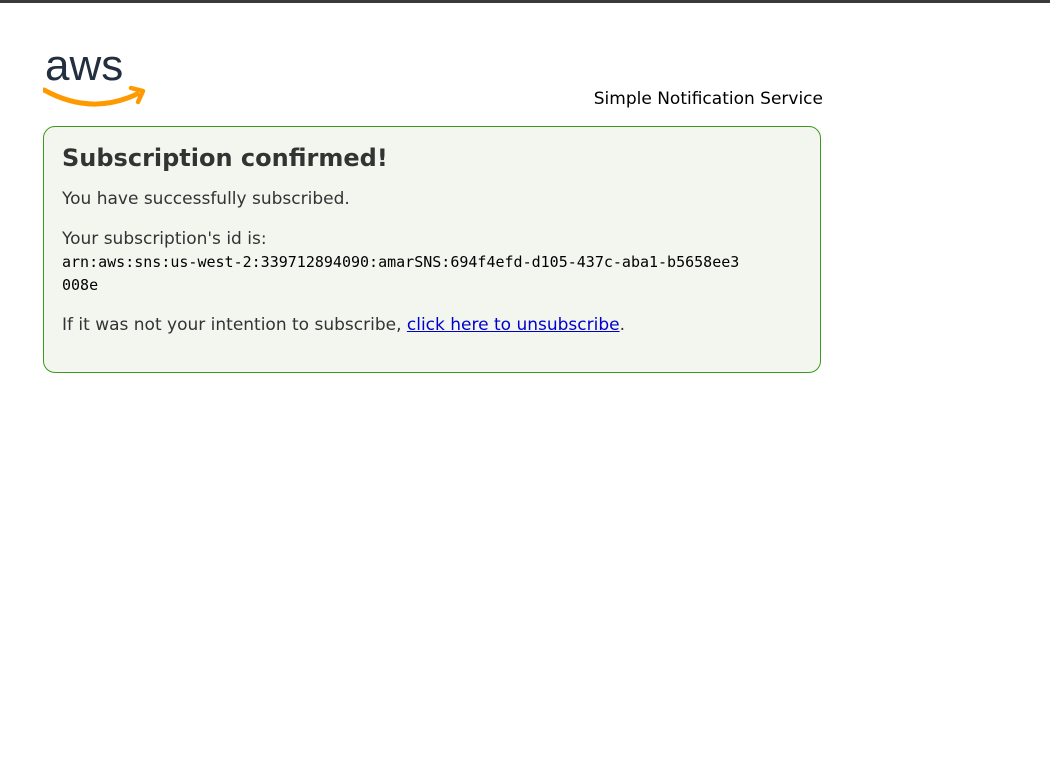  I want to click on aws-logo-icon: aws, so click(94, 75).